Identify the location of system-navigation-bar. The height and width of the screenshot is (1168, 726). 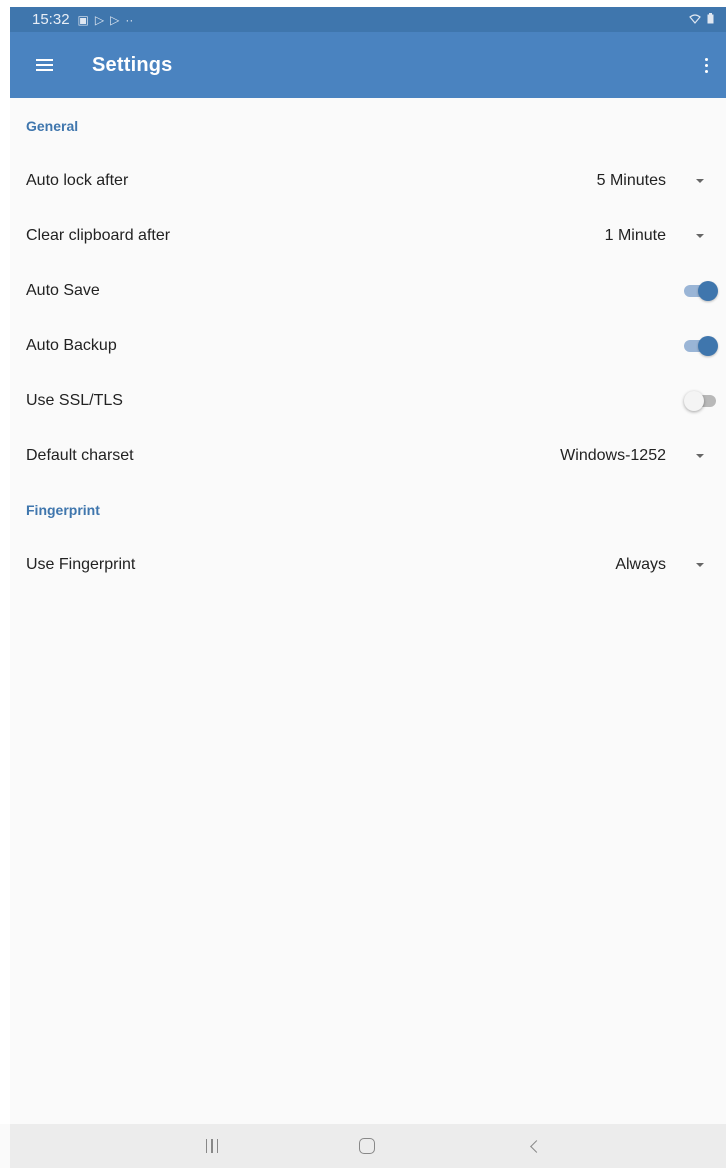
(368, 1146).